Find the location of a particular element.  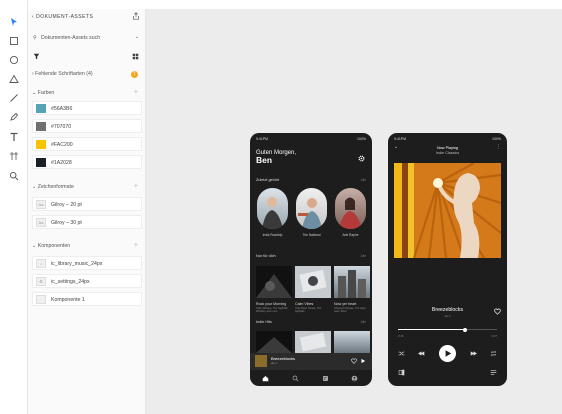

rectangle-tool-icon is located at coordinates (14, 41).